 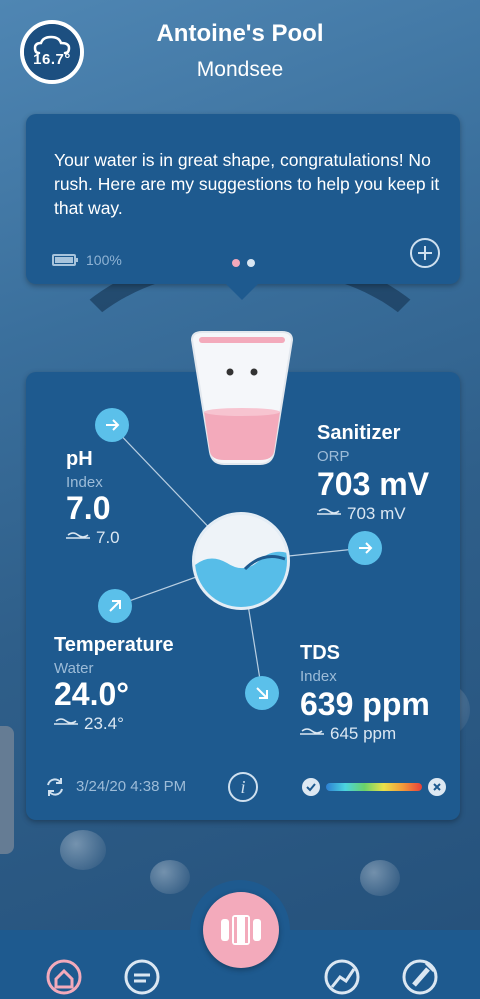 I want to click on temperature-subtitle: Water, so click(x=74, y=668).